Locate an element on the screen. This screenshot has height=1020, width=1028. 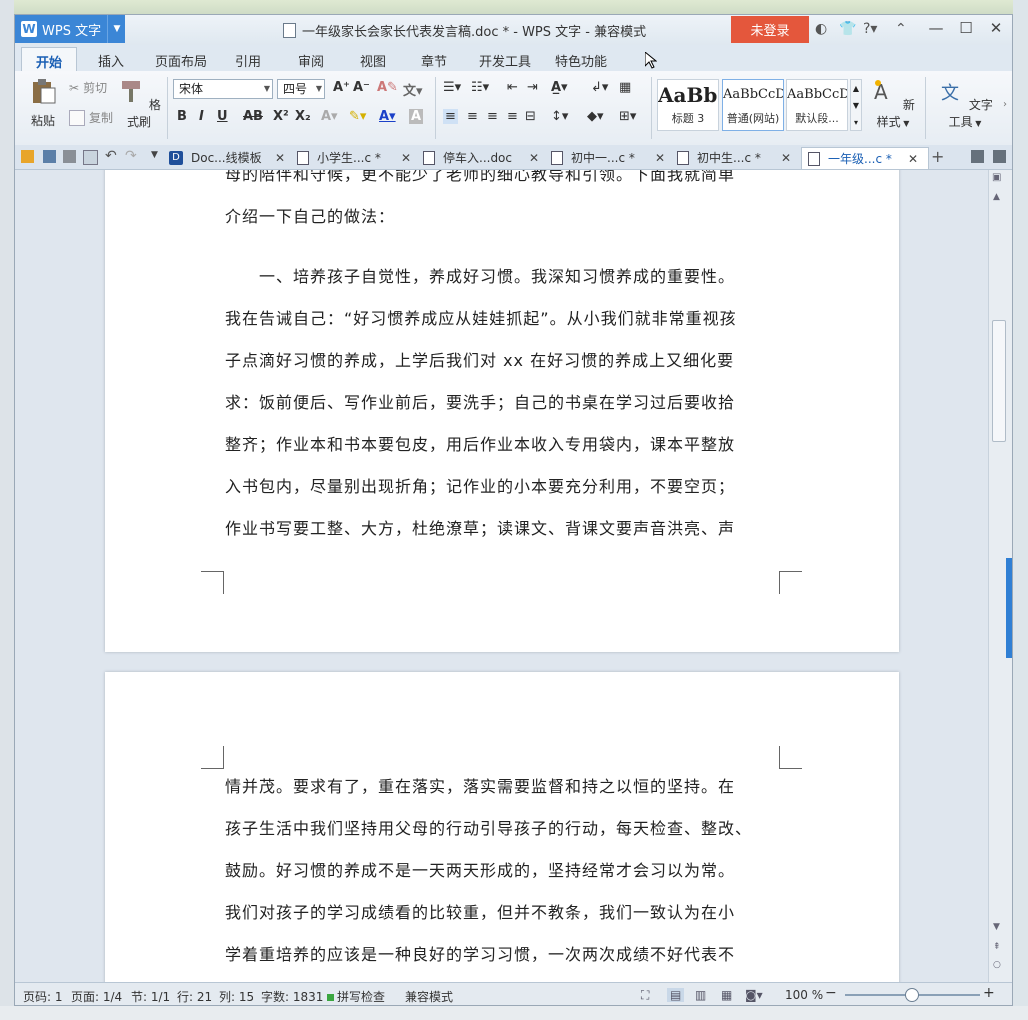
doc-tab: D Doc...线模板 ✕ is located at coordinates (230, 157).